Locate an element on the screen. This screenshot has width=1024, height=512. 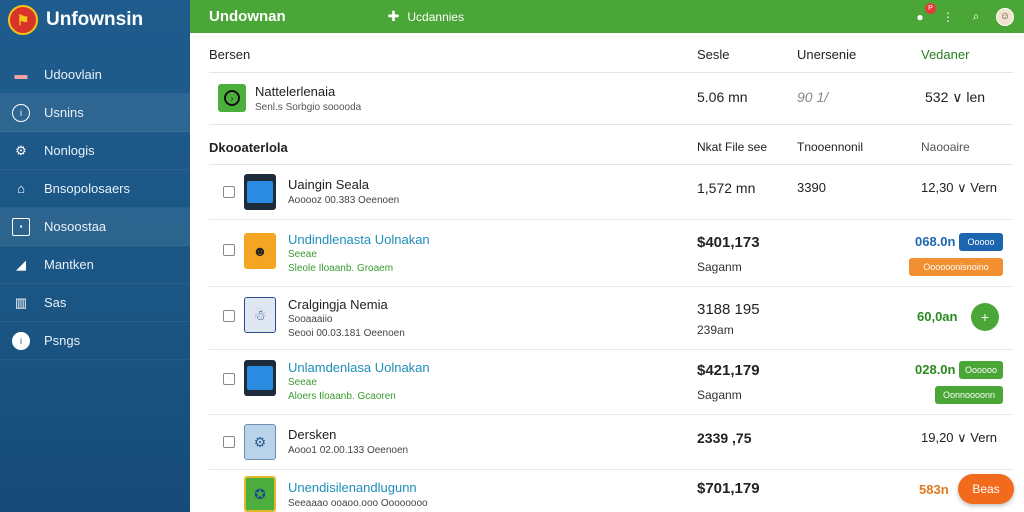
sidebar-item-label: Bnsopolosaers is located at coordinates (87, 188).